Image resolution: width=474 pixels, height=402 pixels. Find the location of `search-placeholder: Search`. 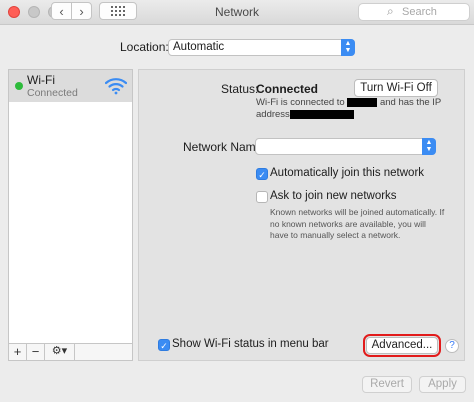

search-placeholder: Search is located at coordinates (419, 12).